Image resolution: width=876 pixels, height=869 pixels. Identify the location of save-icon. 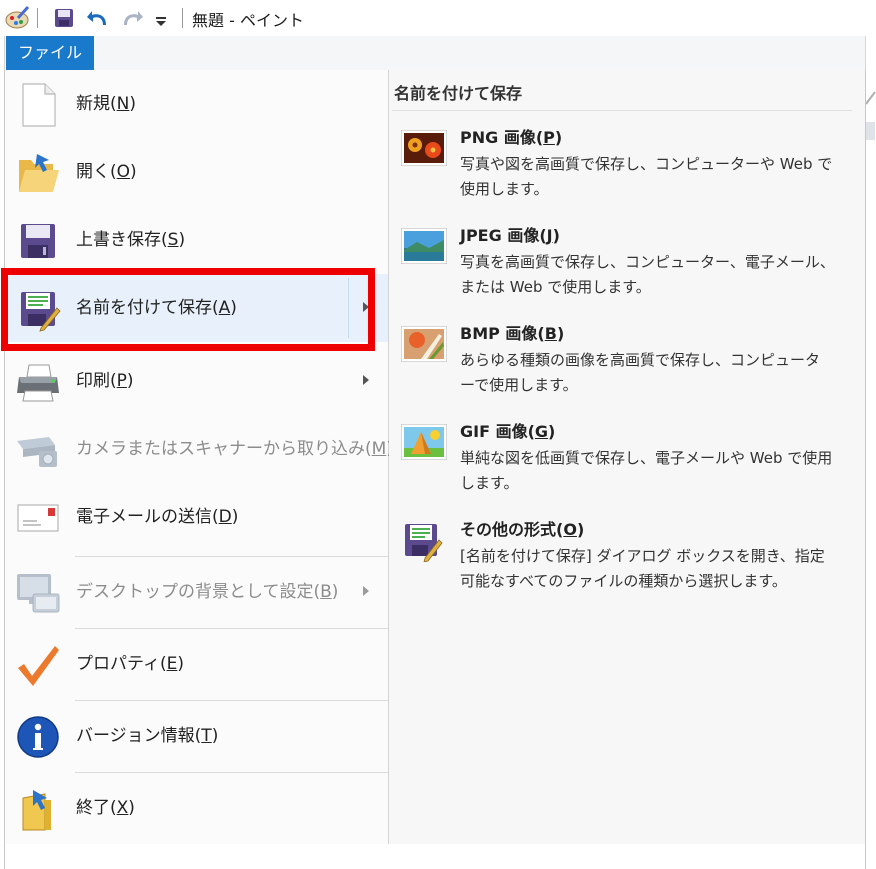
(64, 20).